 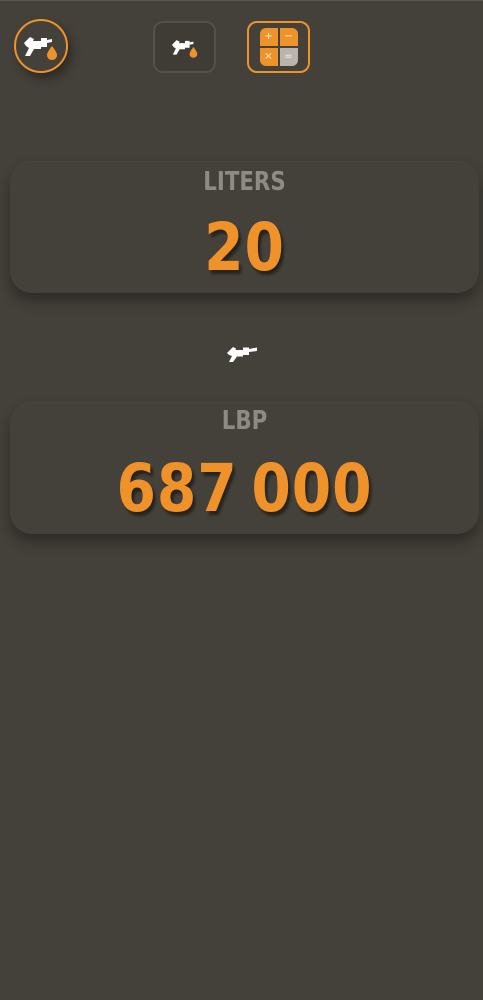 I want to click on calculator-icon: + − × =, so click(x=278, y=47).